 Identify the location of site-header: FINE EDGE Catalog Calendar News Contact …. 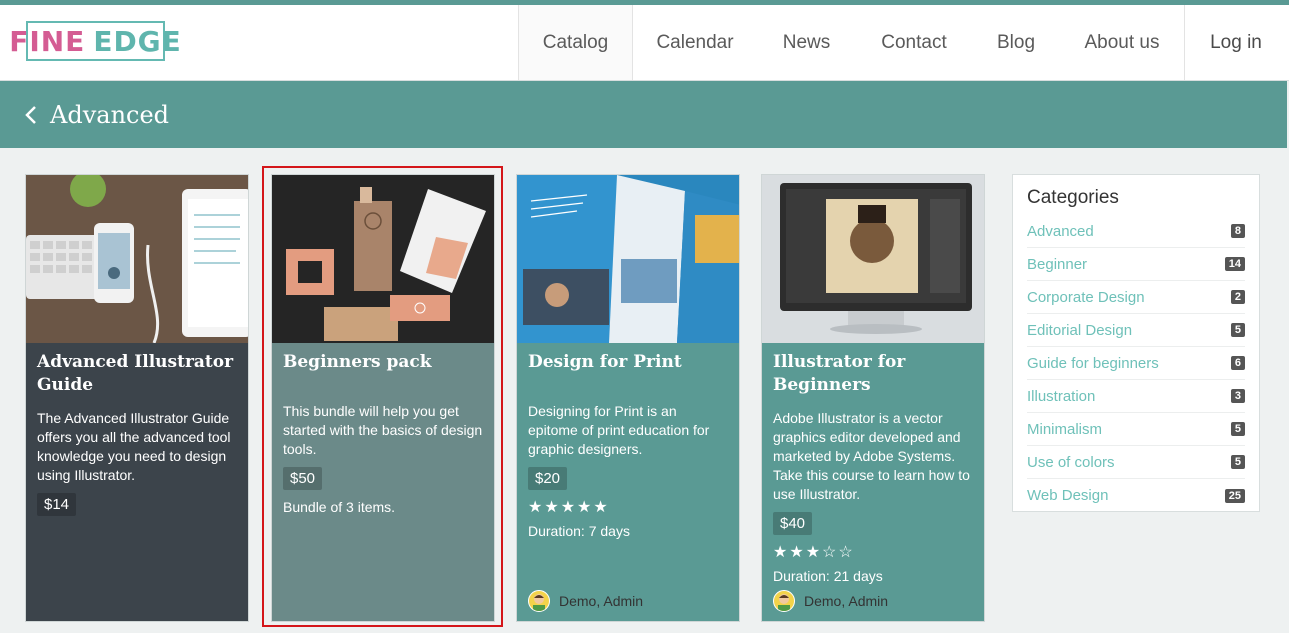
(644, 43).